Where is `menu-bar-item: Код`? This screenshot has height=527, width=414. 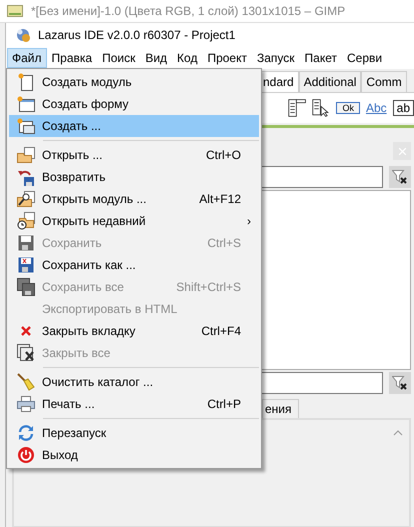 menu-bar-item: Код is located at coordinates (187, 58).